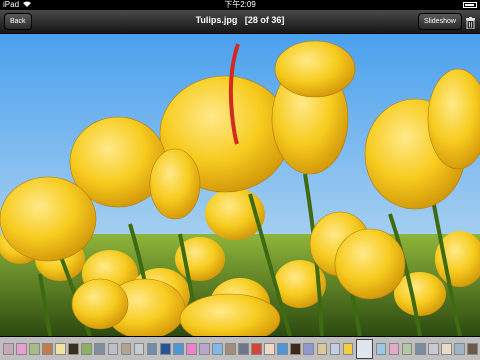 The width and height of the screenshot is (480, 360). I want to click on photo-position: [28 of 36], so click(264, 20).